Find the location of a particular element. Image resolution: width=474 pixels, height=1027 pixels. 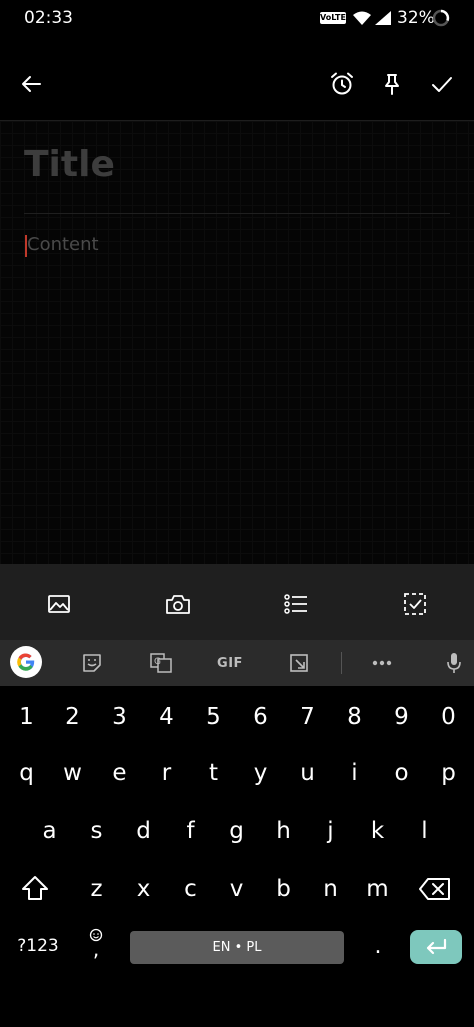

clipboard-button is located at coordinates (299, 663).